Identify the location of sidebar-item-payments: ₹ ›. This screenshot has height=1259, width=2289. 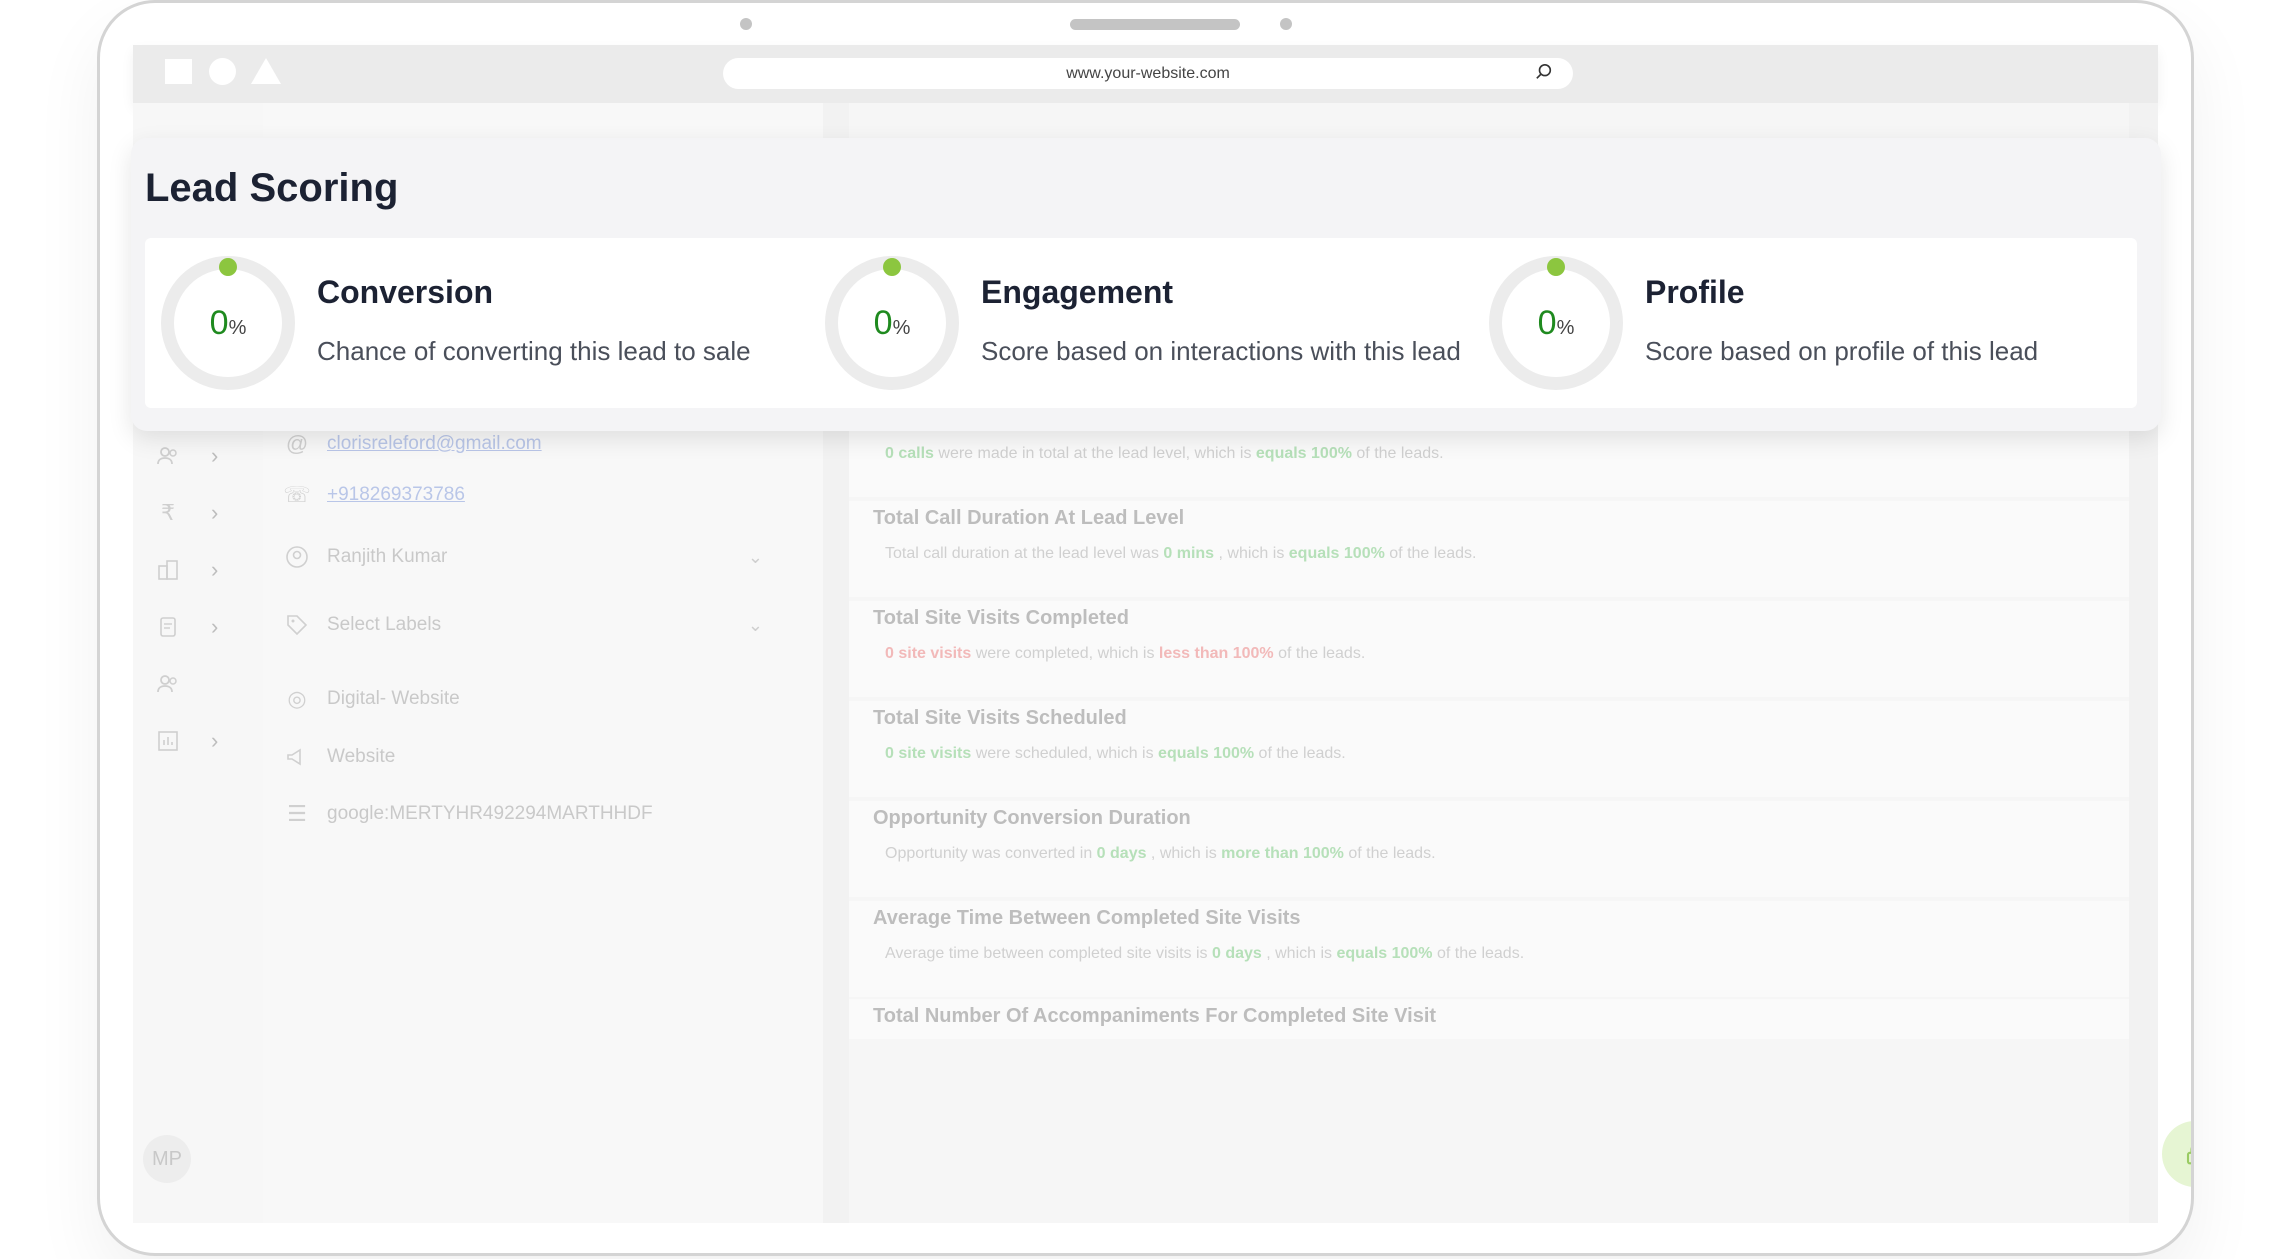
(186, 513).